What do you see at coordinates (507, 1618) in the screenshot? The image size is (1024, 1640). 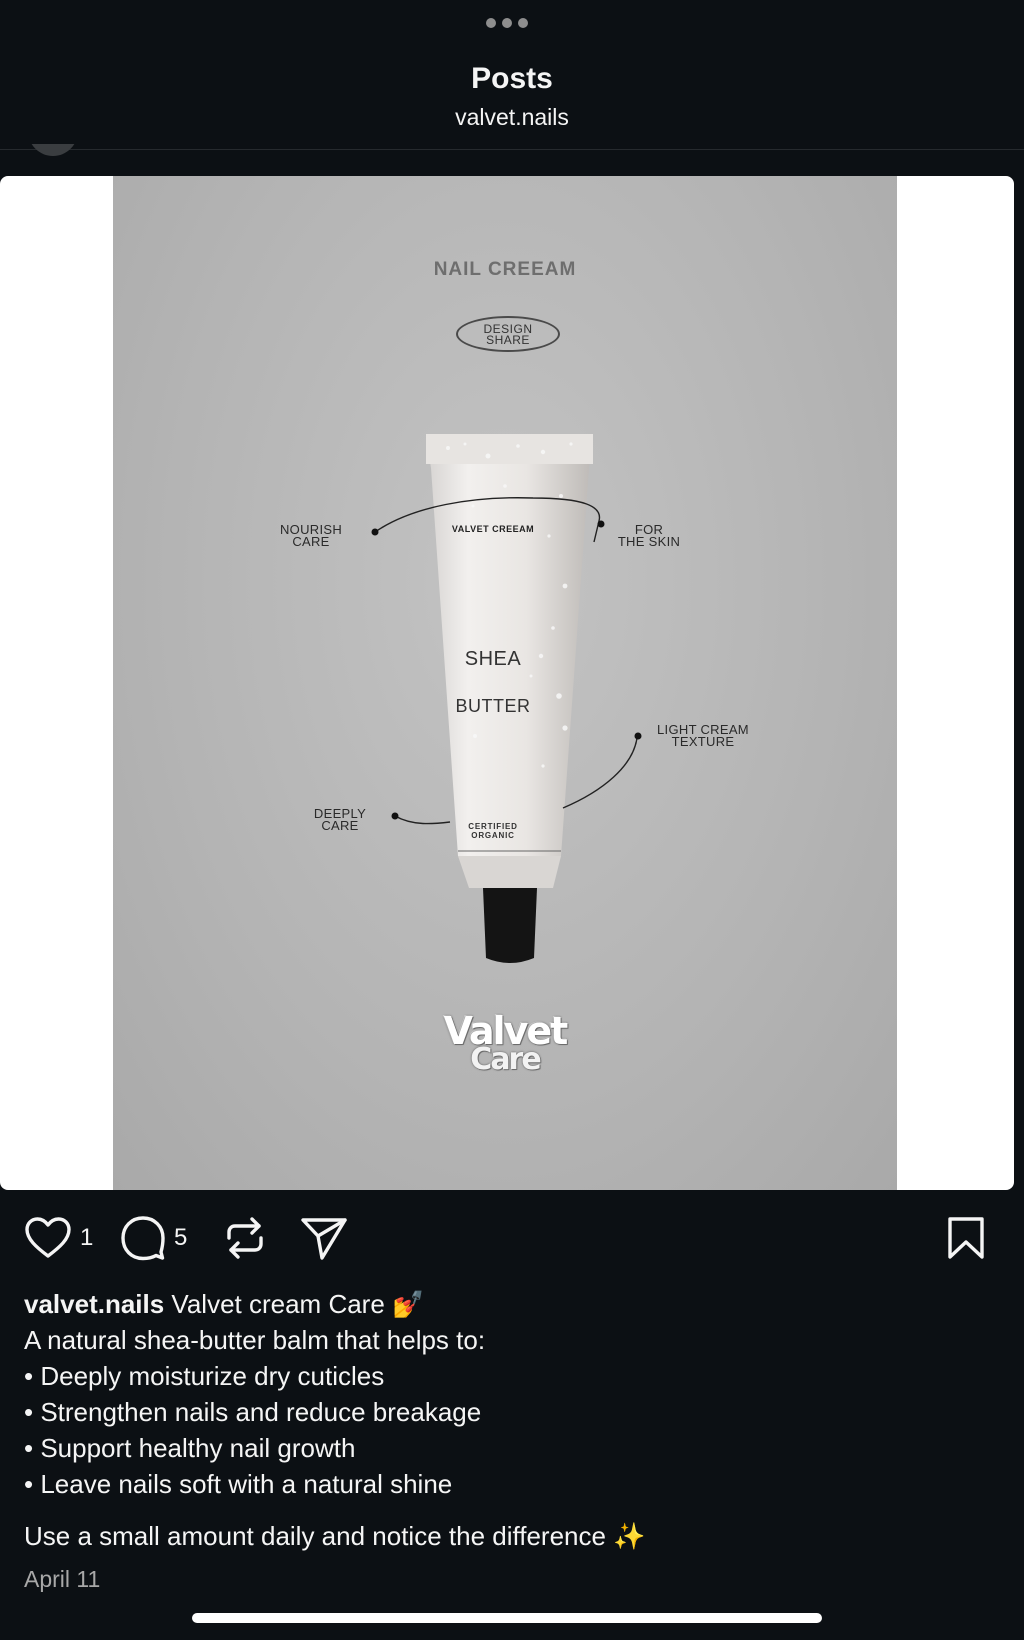 I see `home-indicator` at bounding box center [507, 1618].